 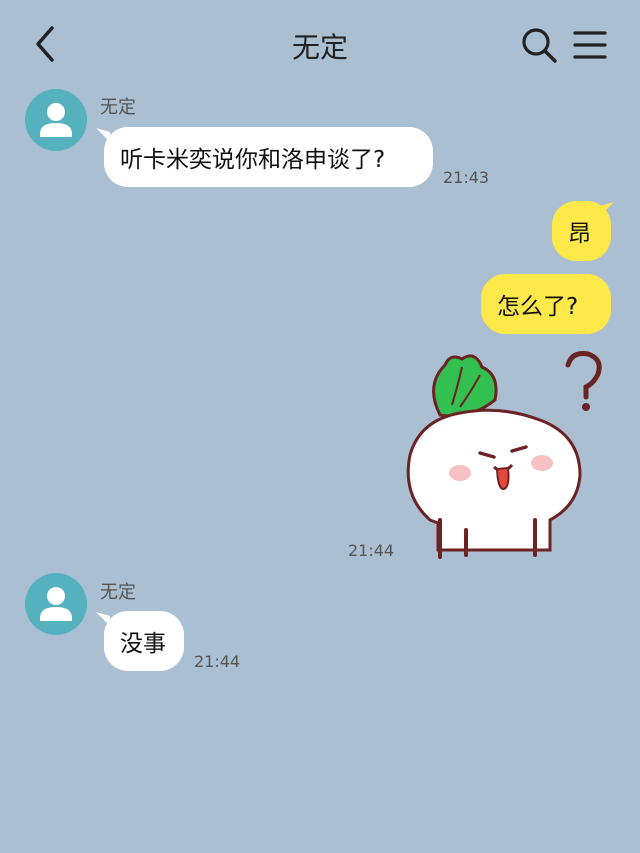 I want to click on message-bubble-outgoing: 怎么了?, so click(x=546, y=304).